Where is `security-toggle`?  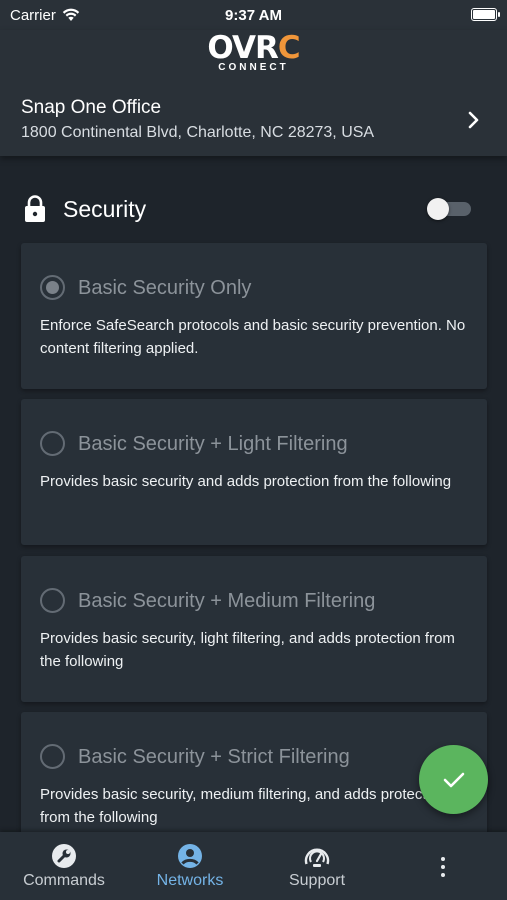 security-toggle is located at coordinates (450, 209).